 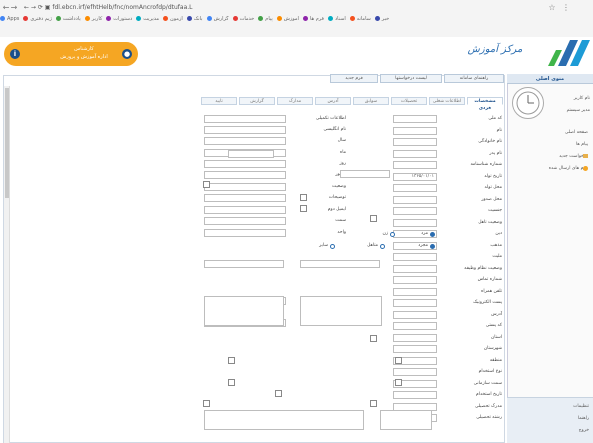 What do you see at coordinates (552, 8) in the screenshot?
I see `star-icon: ☆` at bounding box center [552, 8].